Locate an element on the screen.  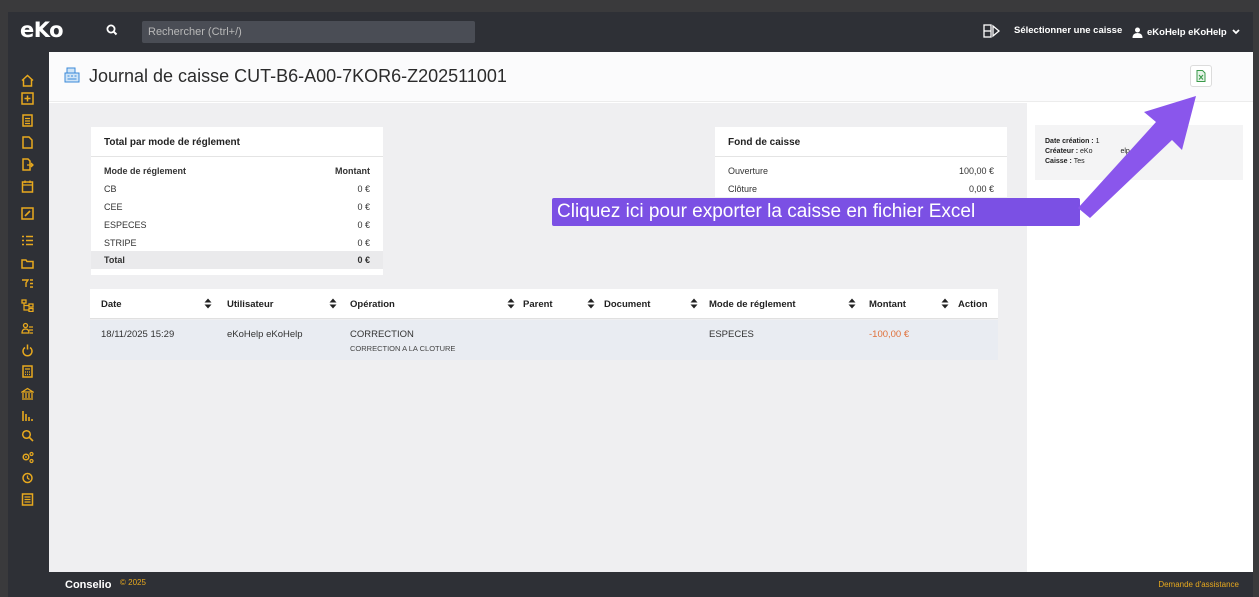
hand-coins-icon is located at coordinates (27, 478).